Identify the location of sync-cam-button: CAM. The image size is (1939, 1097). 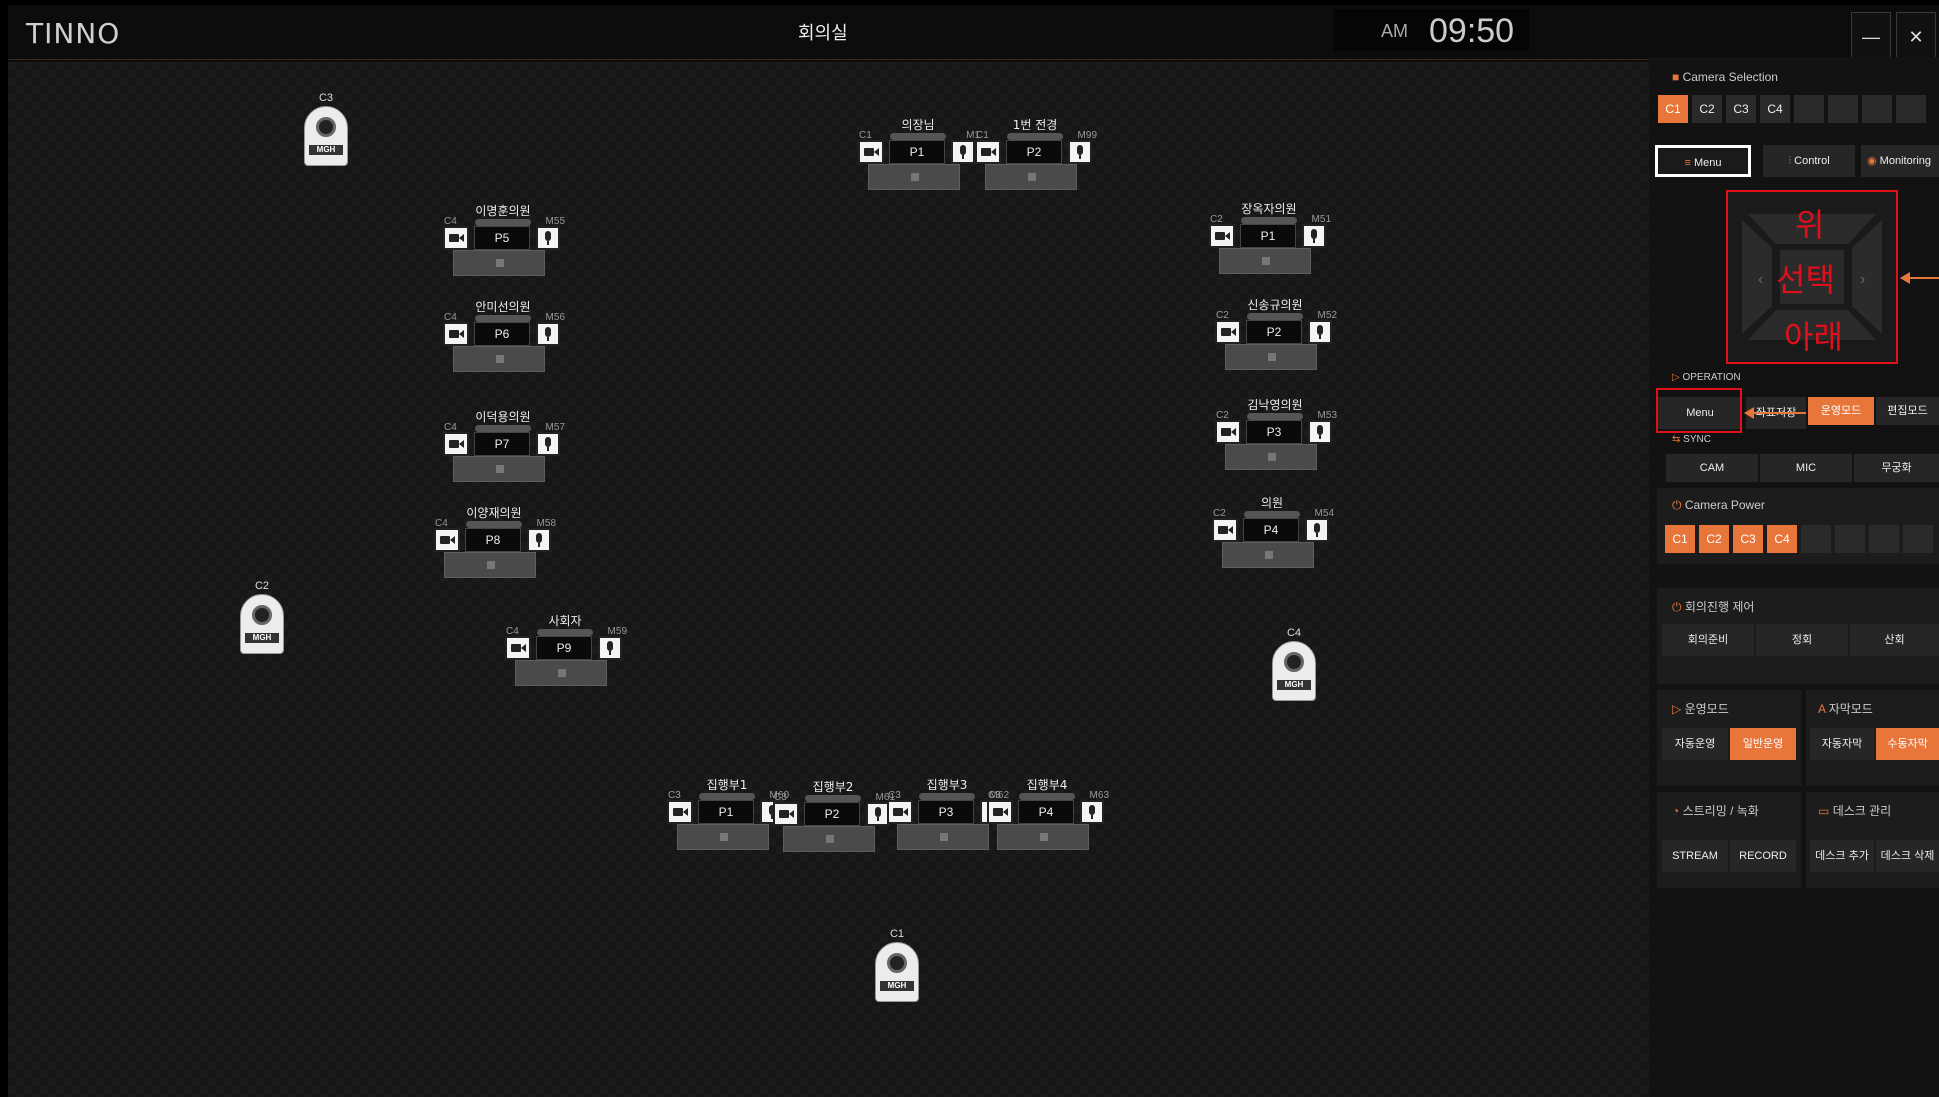
(1712, 468).